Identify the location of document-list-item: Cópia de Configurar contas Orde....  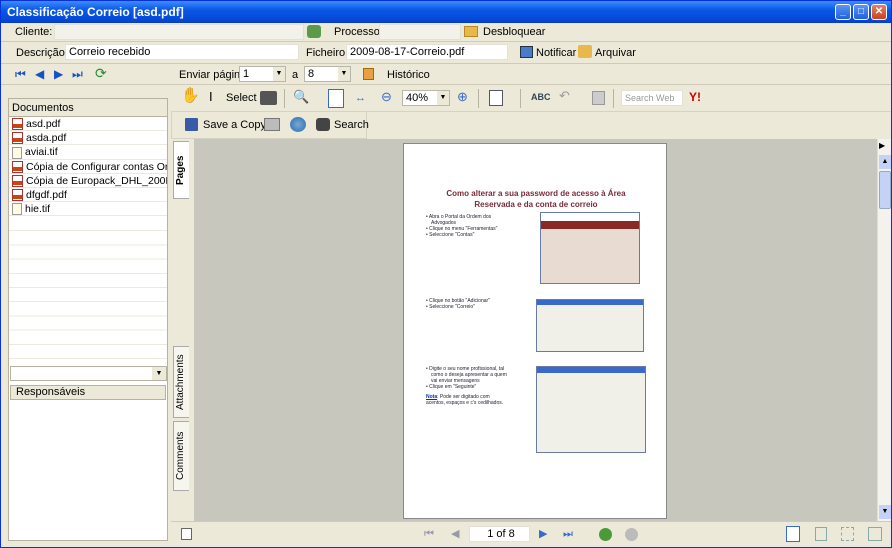
(88, 167).